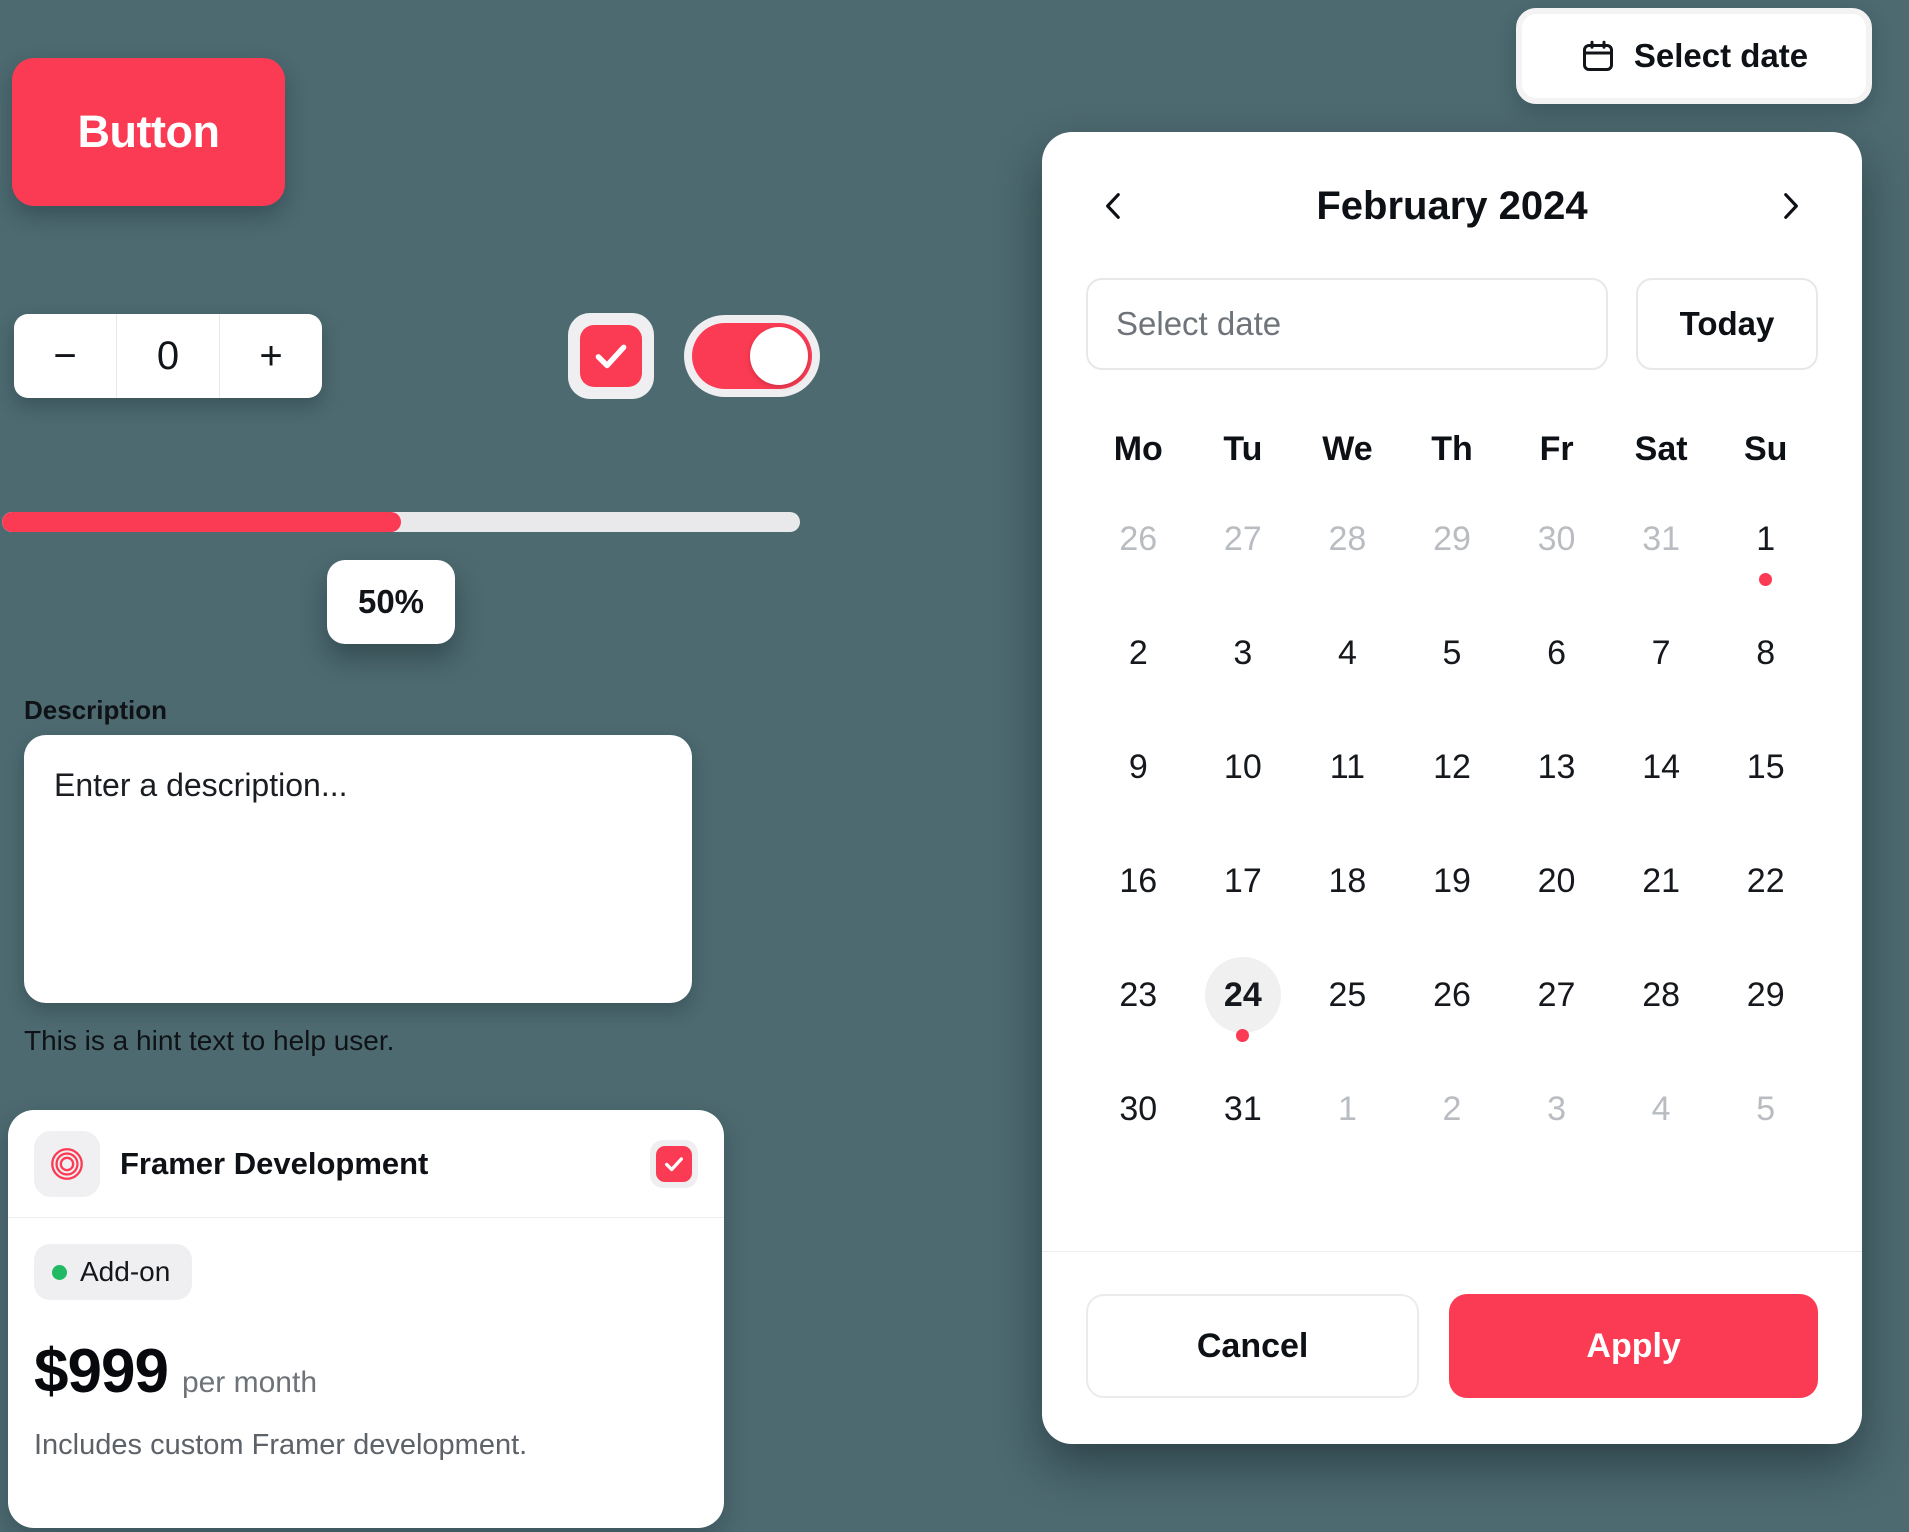 The image size is (1909, 1532). What do you see at coordinates (1765, 653) in the screenshot?
I see `calendar-day: 8` at bounding box center [1765, 653].